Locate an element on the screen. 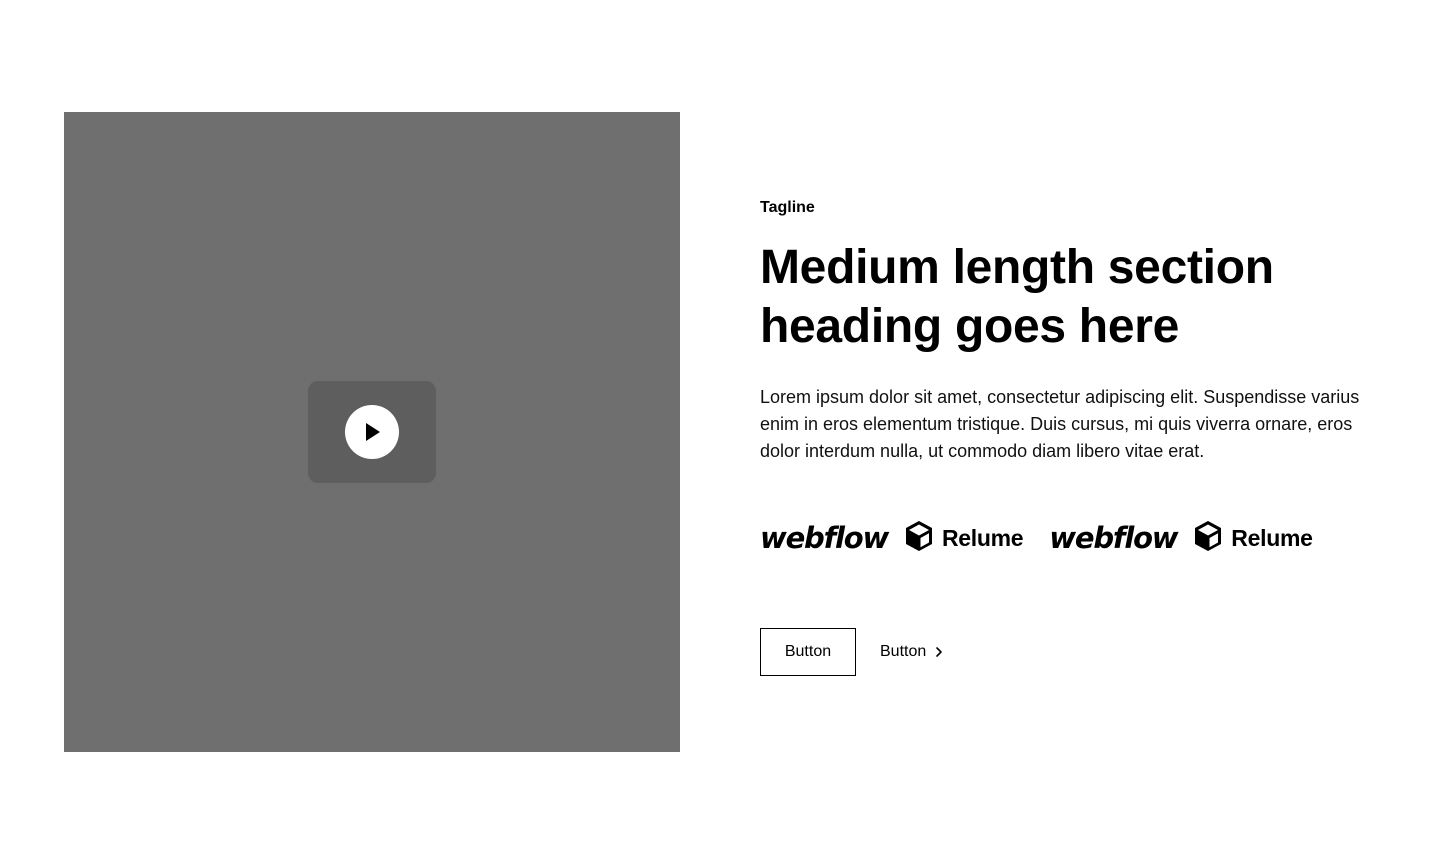 The image size is (1440, 864). secondary-button-label: Button is located at coordinates (903, 651).